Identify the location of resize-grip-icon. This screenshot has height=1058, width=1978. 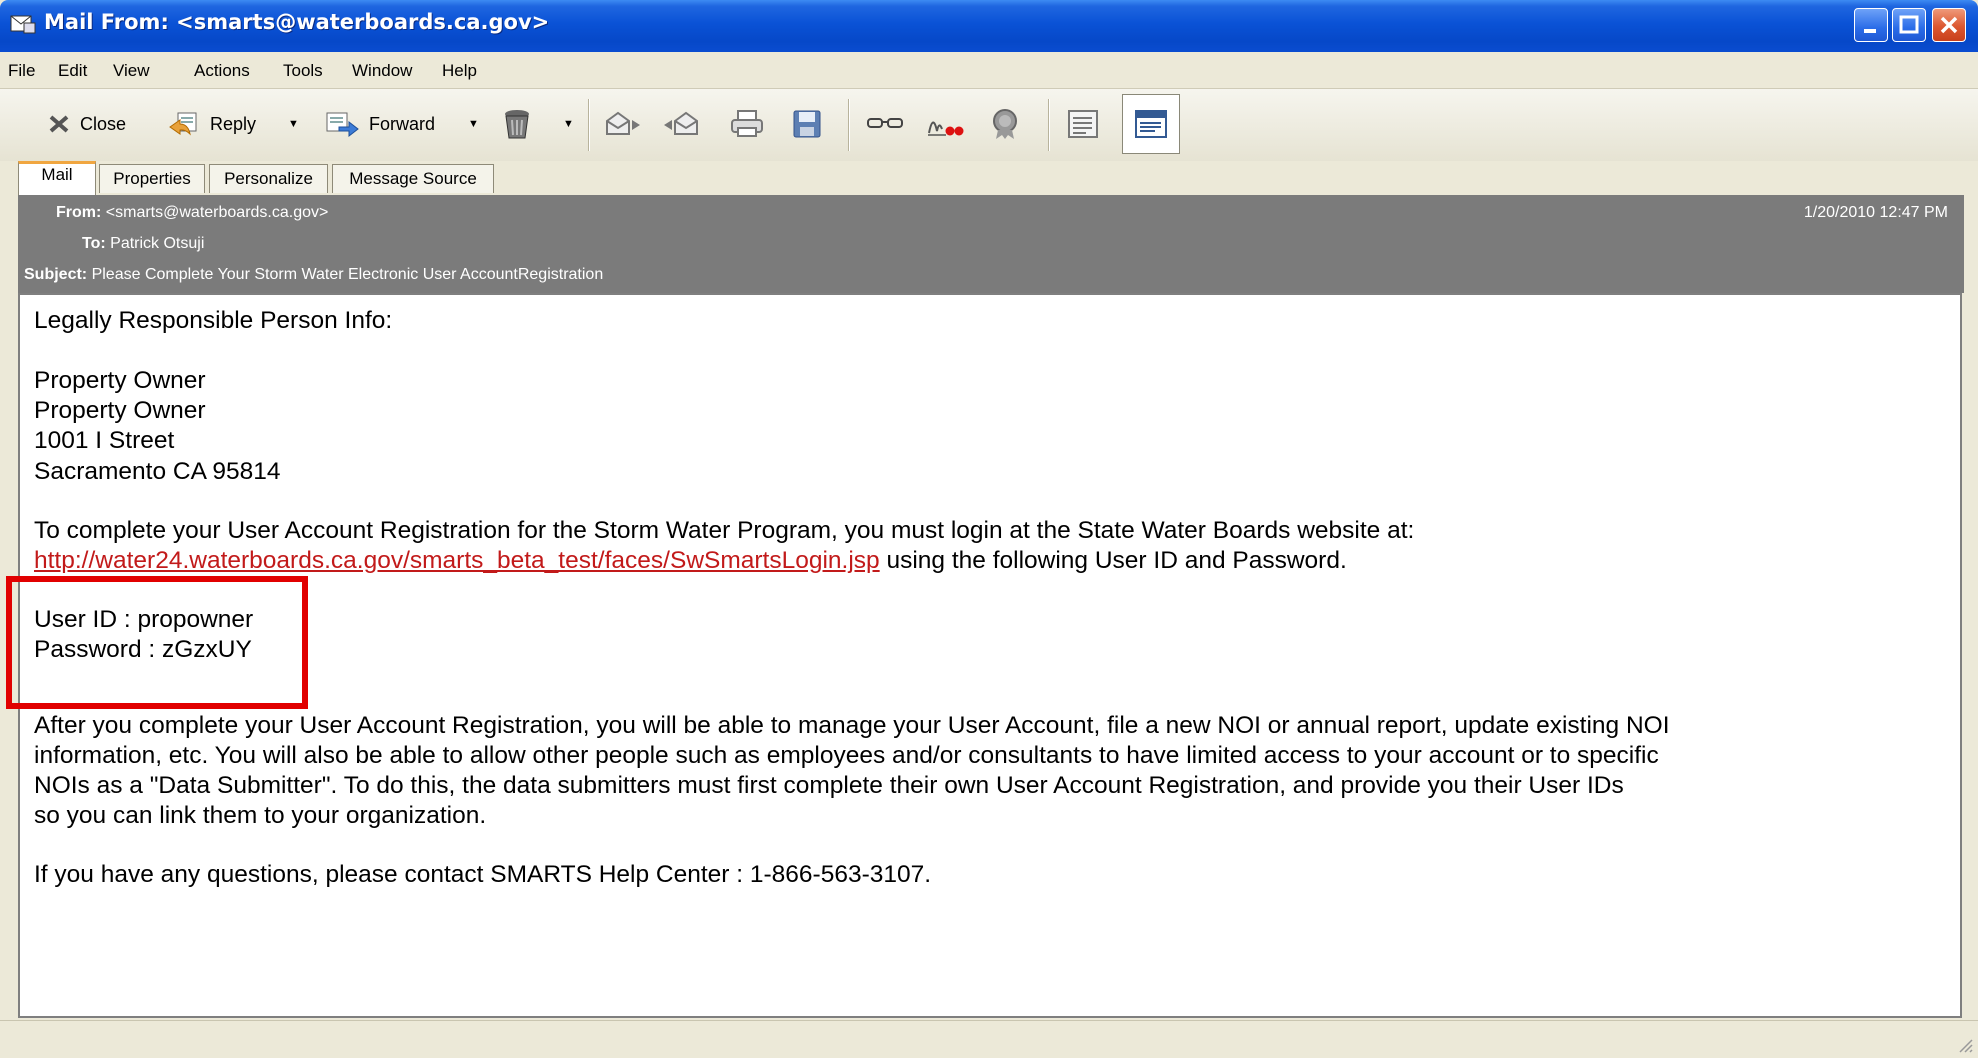
(1965, 1045).